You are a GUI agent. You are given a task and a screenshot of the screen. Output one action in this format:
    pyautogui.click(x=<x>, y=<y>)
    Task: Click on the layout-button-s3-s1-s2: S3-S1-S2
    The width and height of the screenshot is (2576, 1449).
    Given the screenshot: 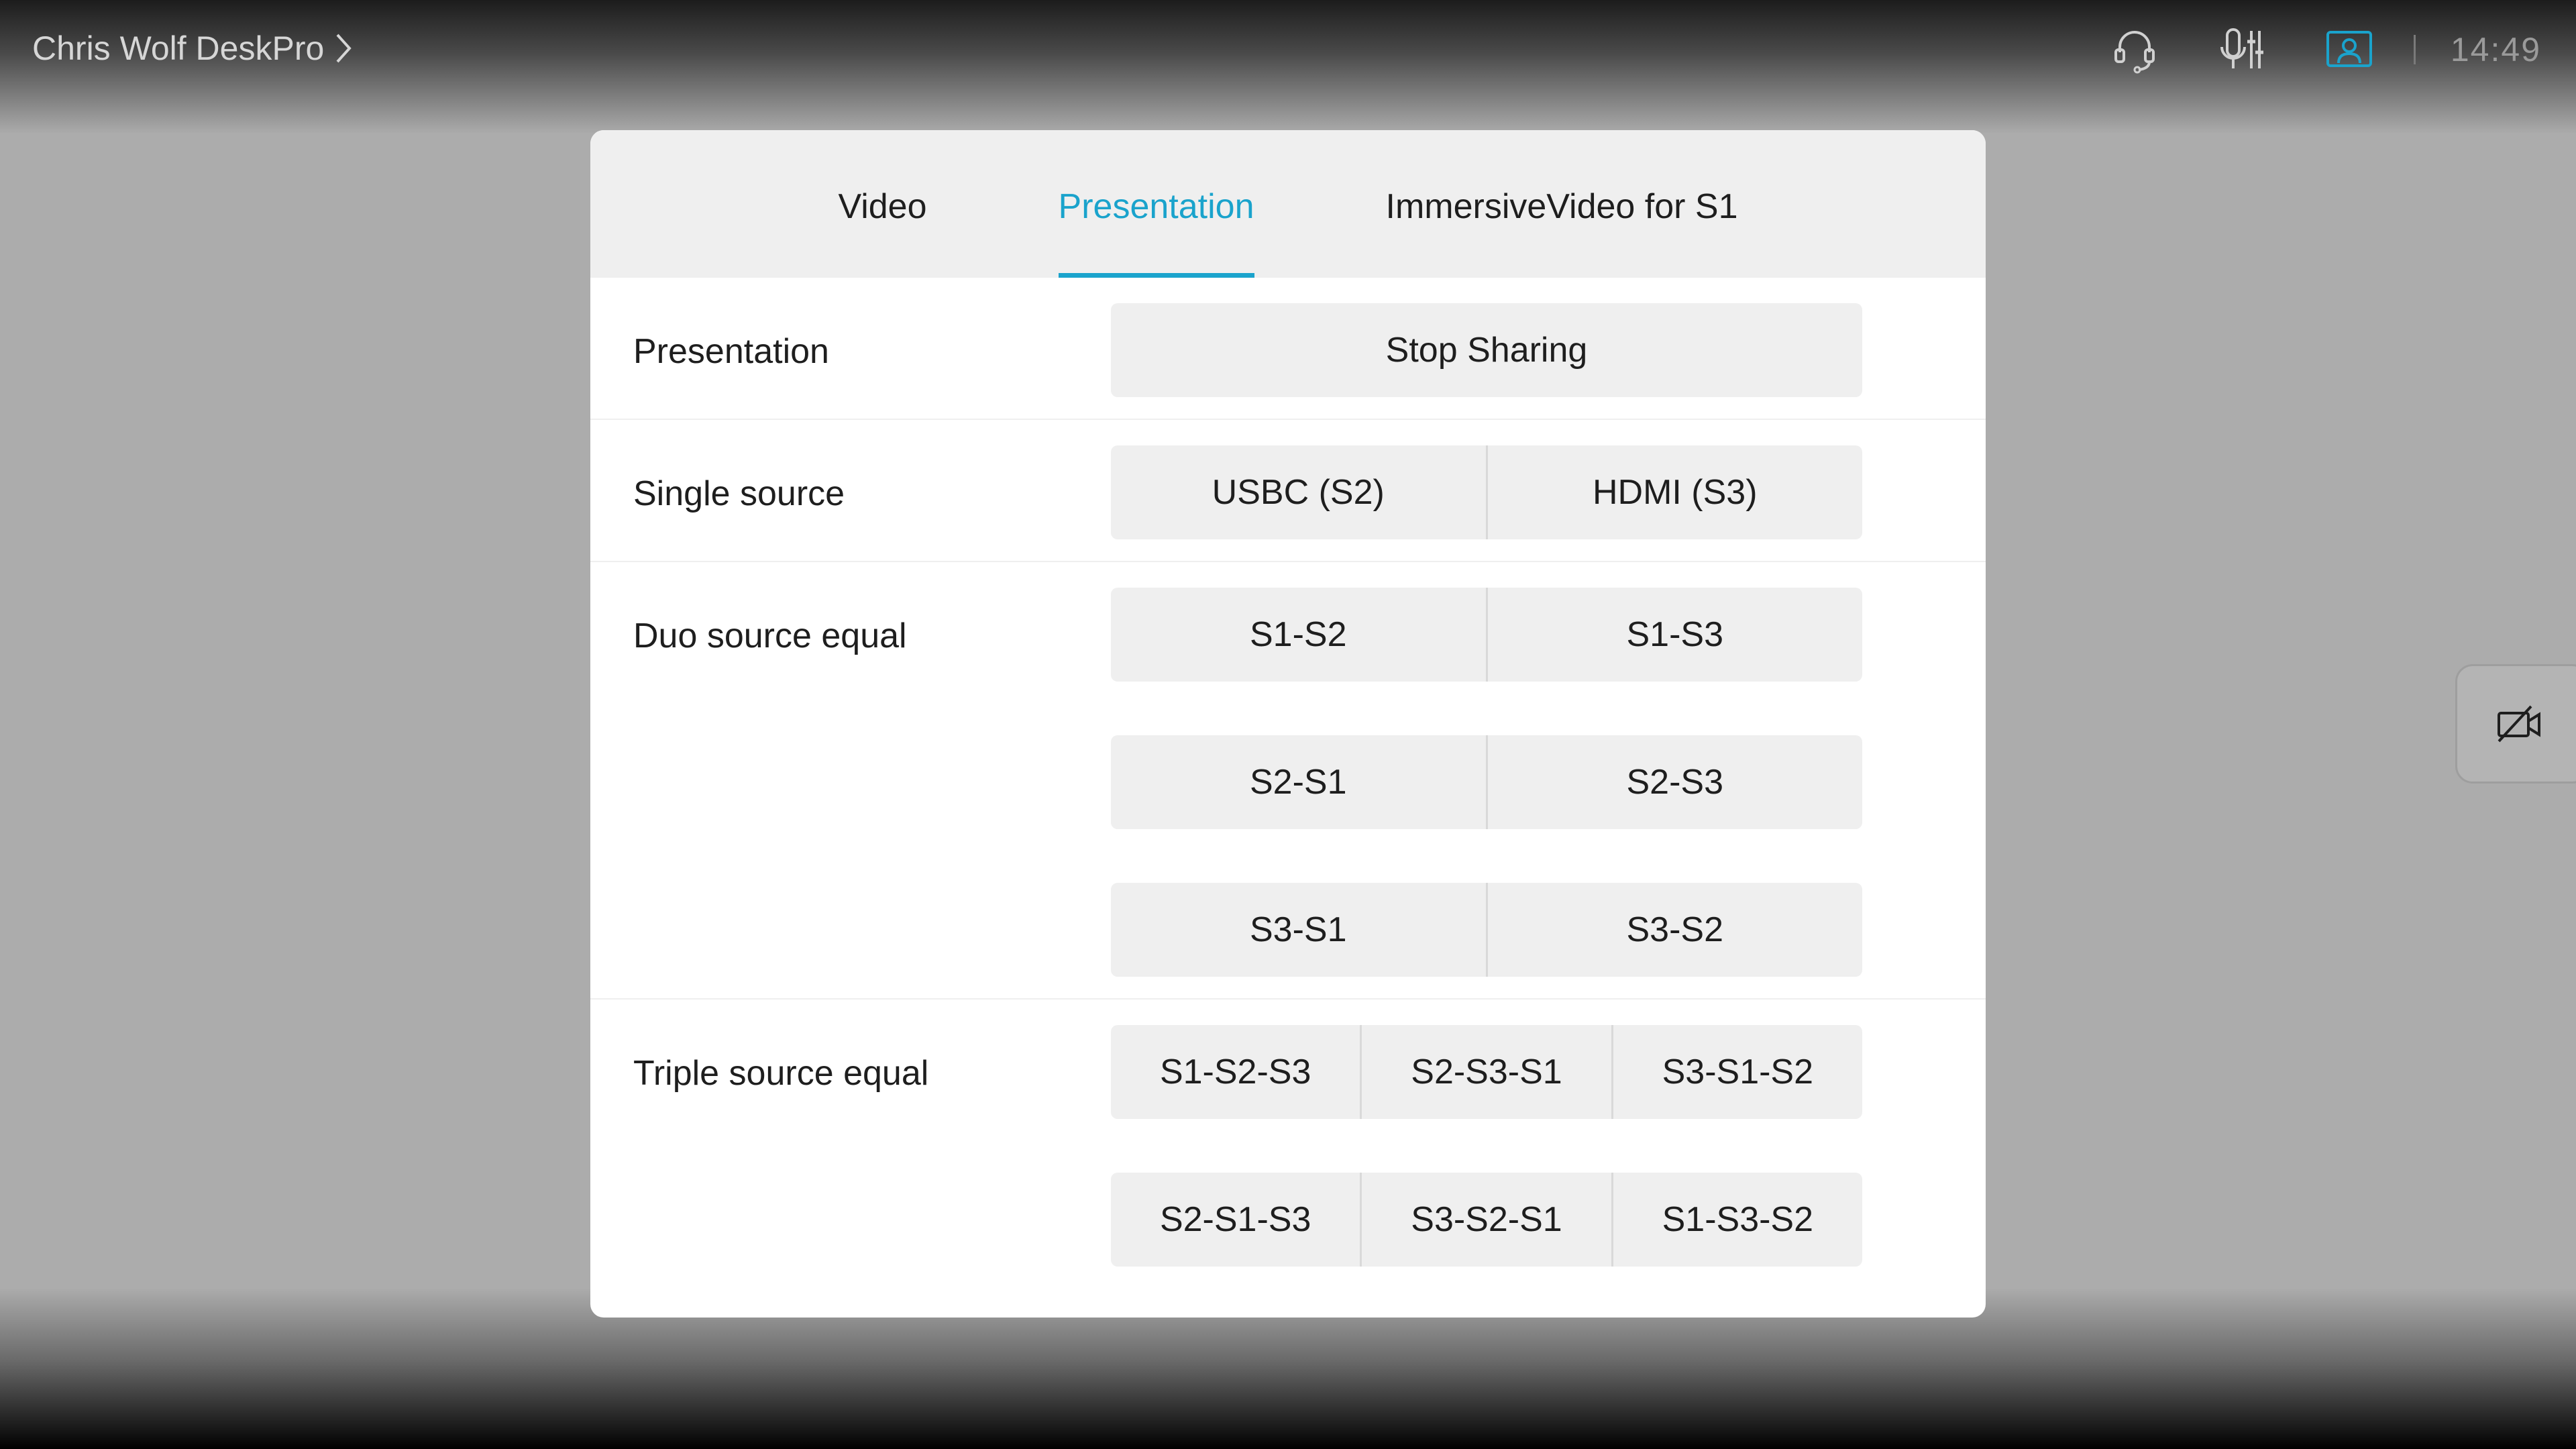 What is the action you would take?
    pyautogui.click(x=1736, y=1072)
    